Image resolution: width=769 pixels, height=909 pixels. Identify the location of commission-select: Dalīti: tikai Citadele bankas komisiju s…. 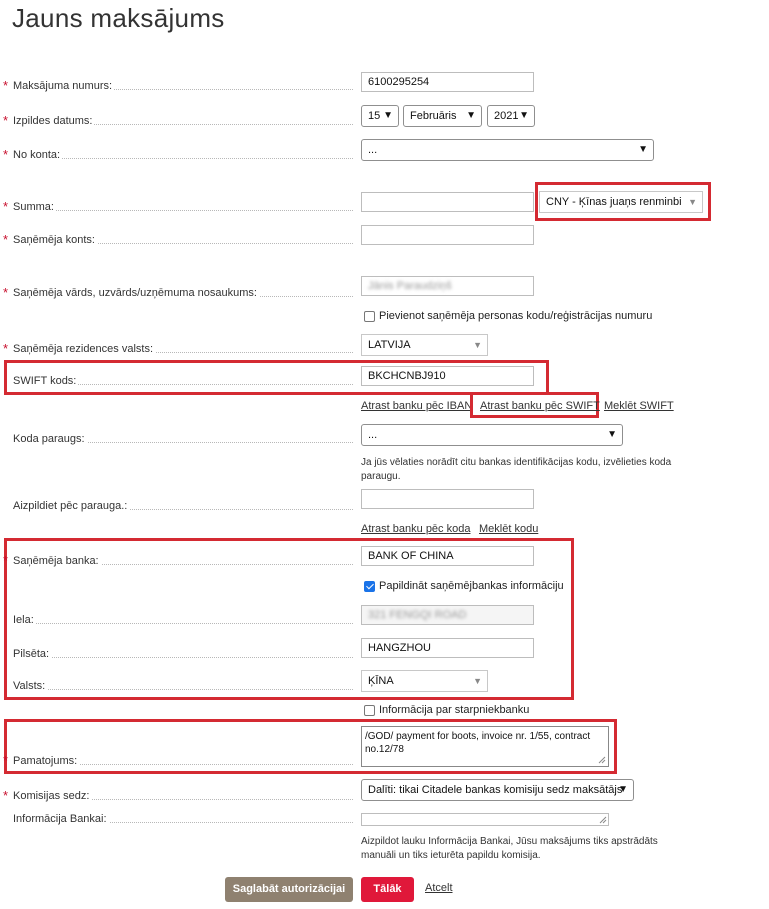
(497, 790).